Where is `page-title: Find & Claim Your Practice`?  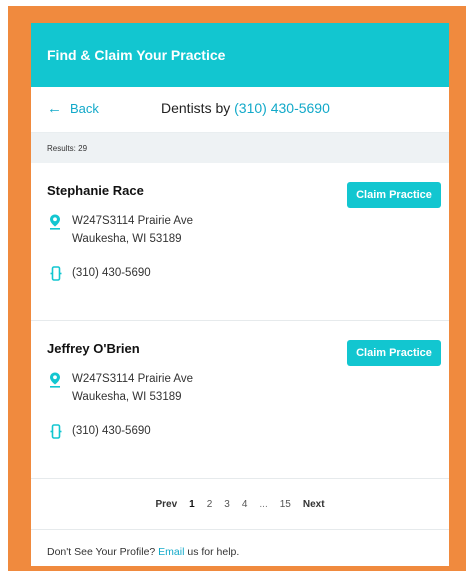
page-title: Find & Claim Your Practice is located at coordinates (136, 55).